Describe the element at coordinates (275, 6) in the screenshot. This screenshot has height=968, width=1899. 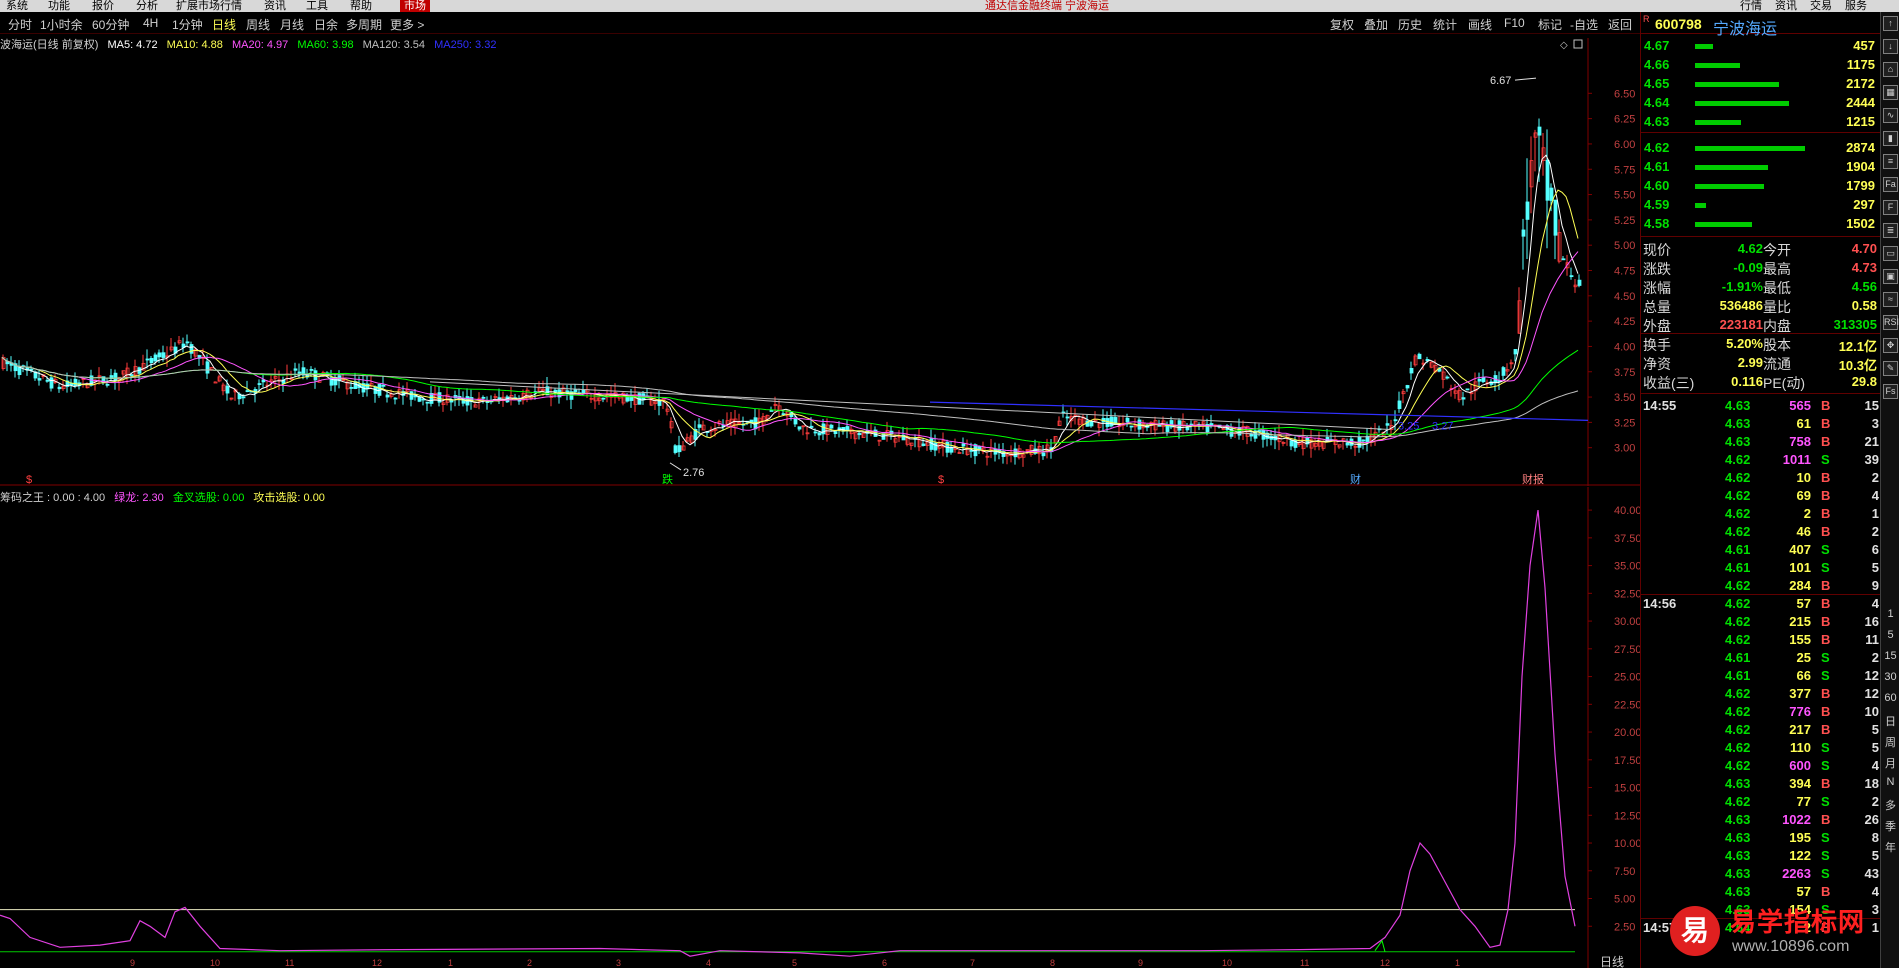
I see `menu-news: 资讯` at that location.